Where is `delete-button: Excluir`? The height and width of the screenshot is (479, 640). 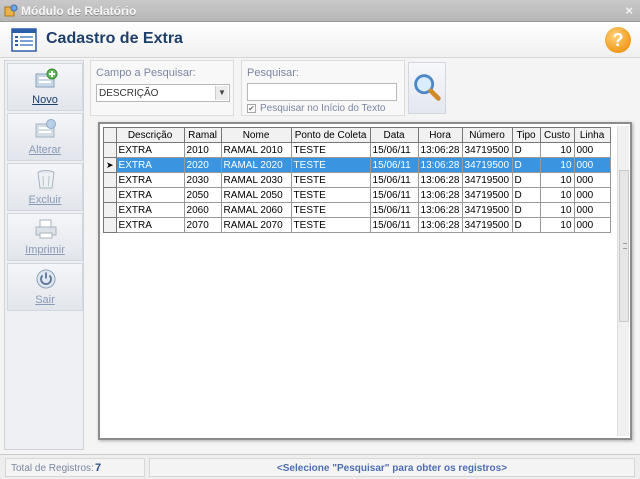
delete-button: Excluir is located at coordinates (45, 187).